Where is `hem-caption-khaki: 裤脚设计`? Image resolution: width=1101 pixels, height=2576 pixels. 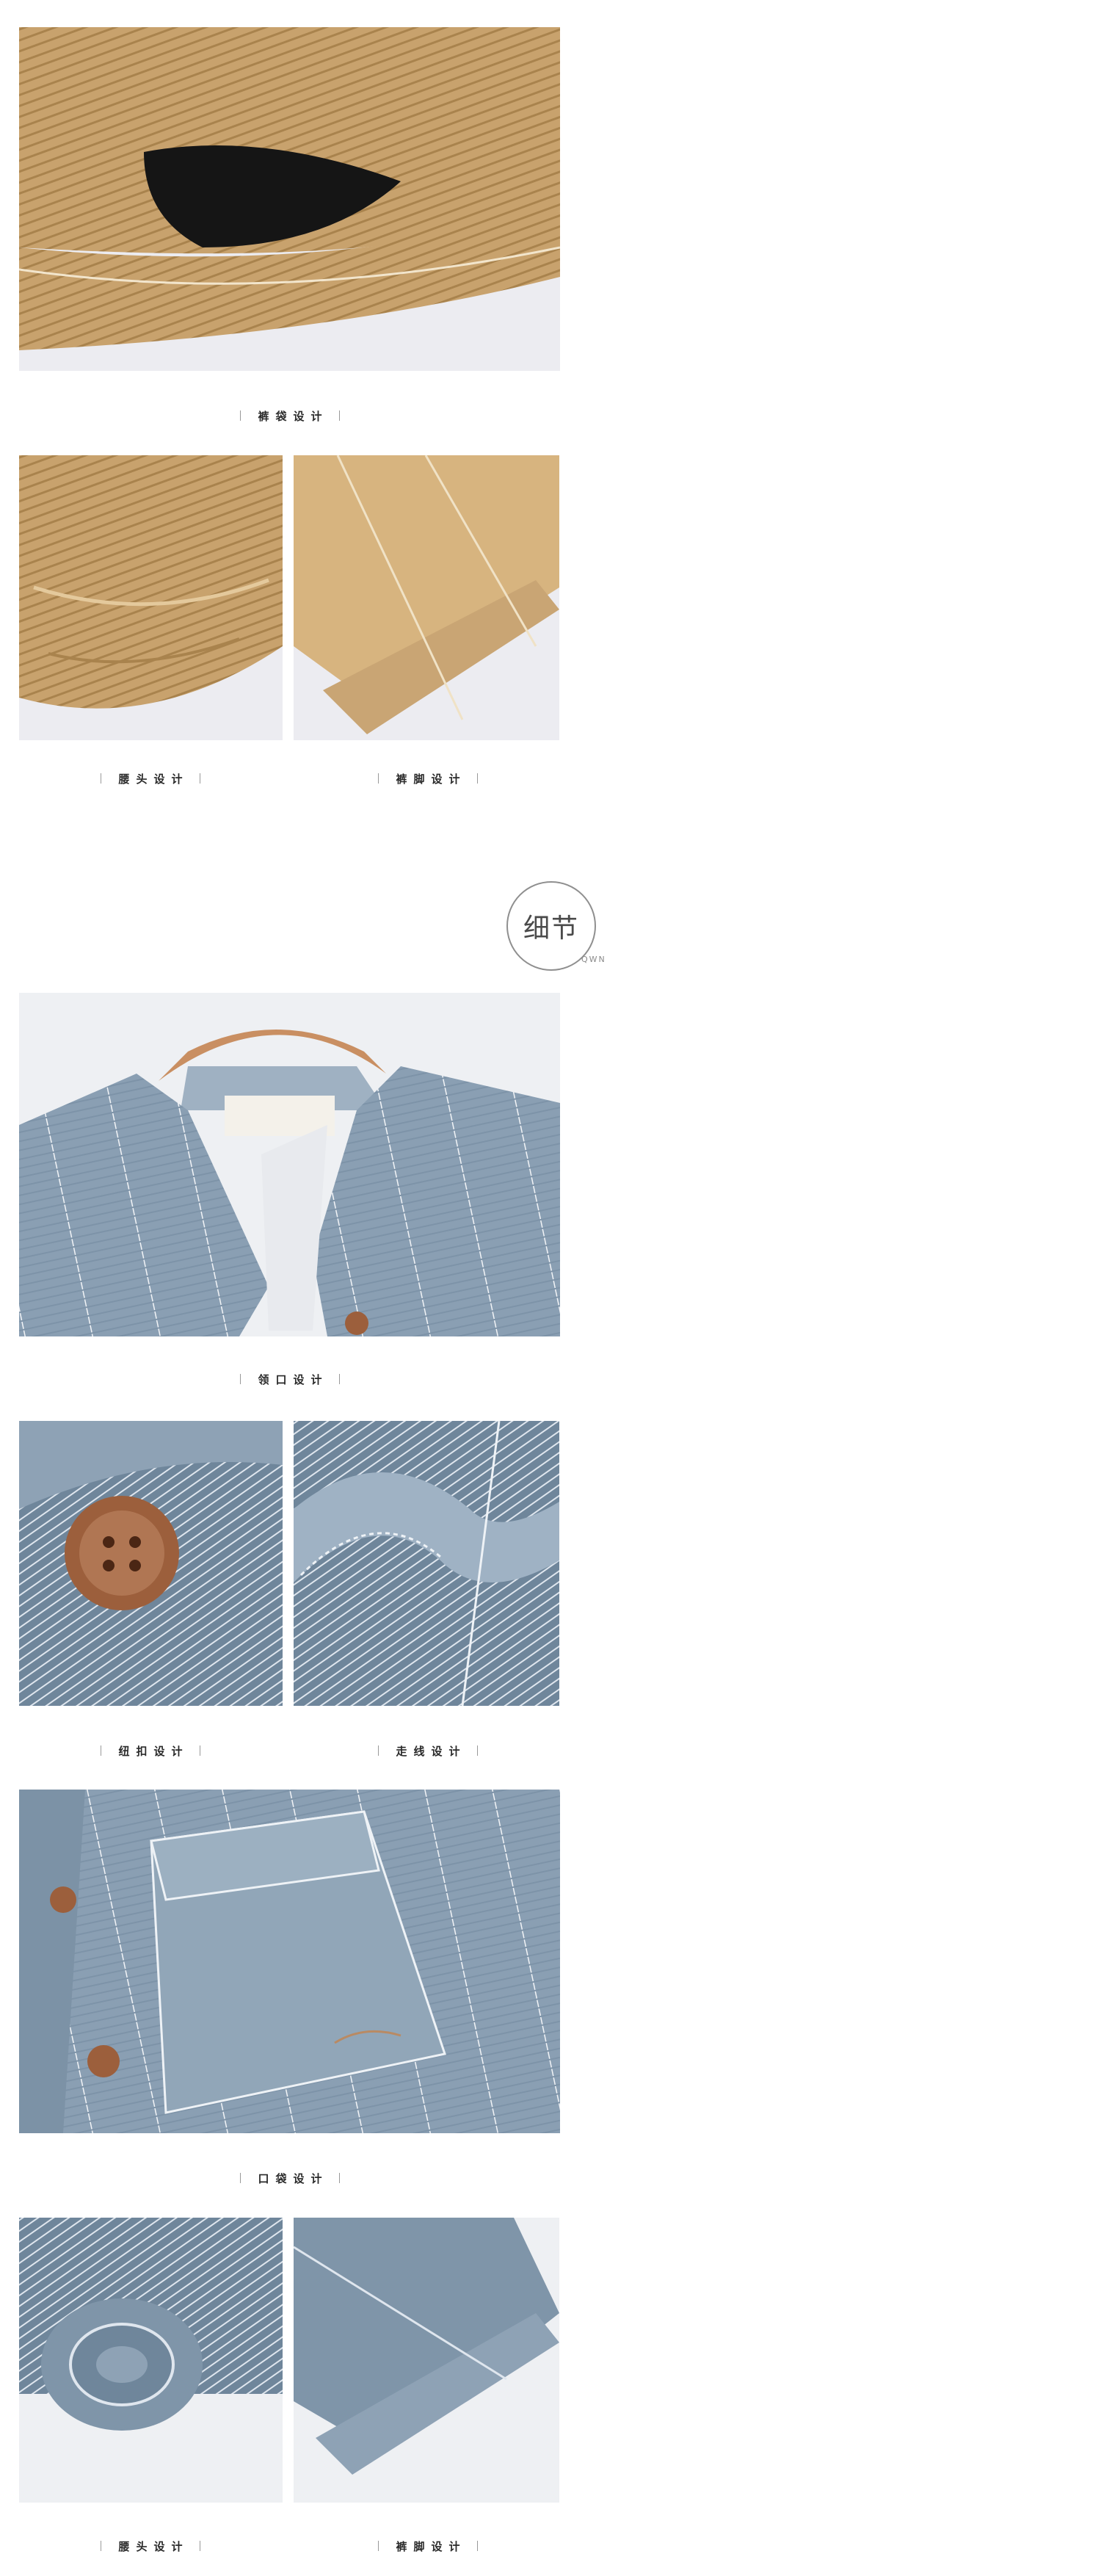 hem-caption-khaki: 裤脚设计 is located at coordinates (428, 778).